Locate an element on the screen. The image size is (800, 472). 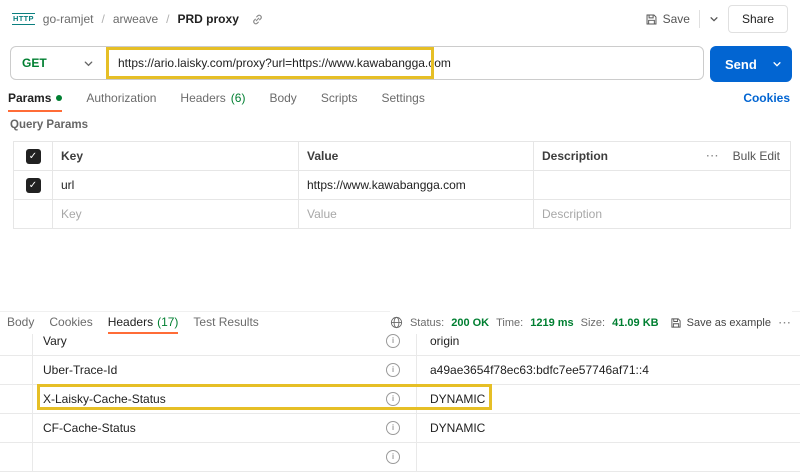
row-checkbox: ✓ is located at coordinates (33, 185).